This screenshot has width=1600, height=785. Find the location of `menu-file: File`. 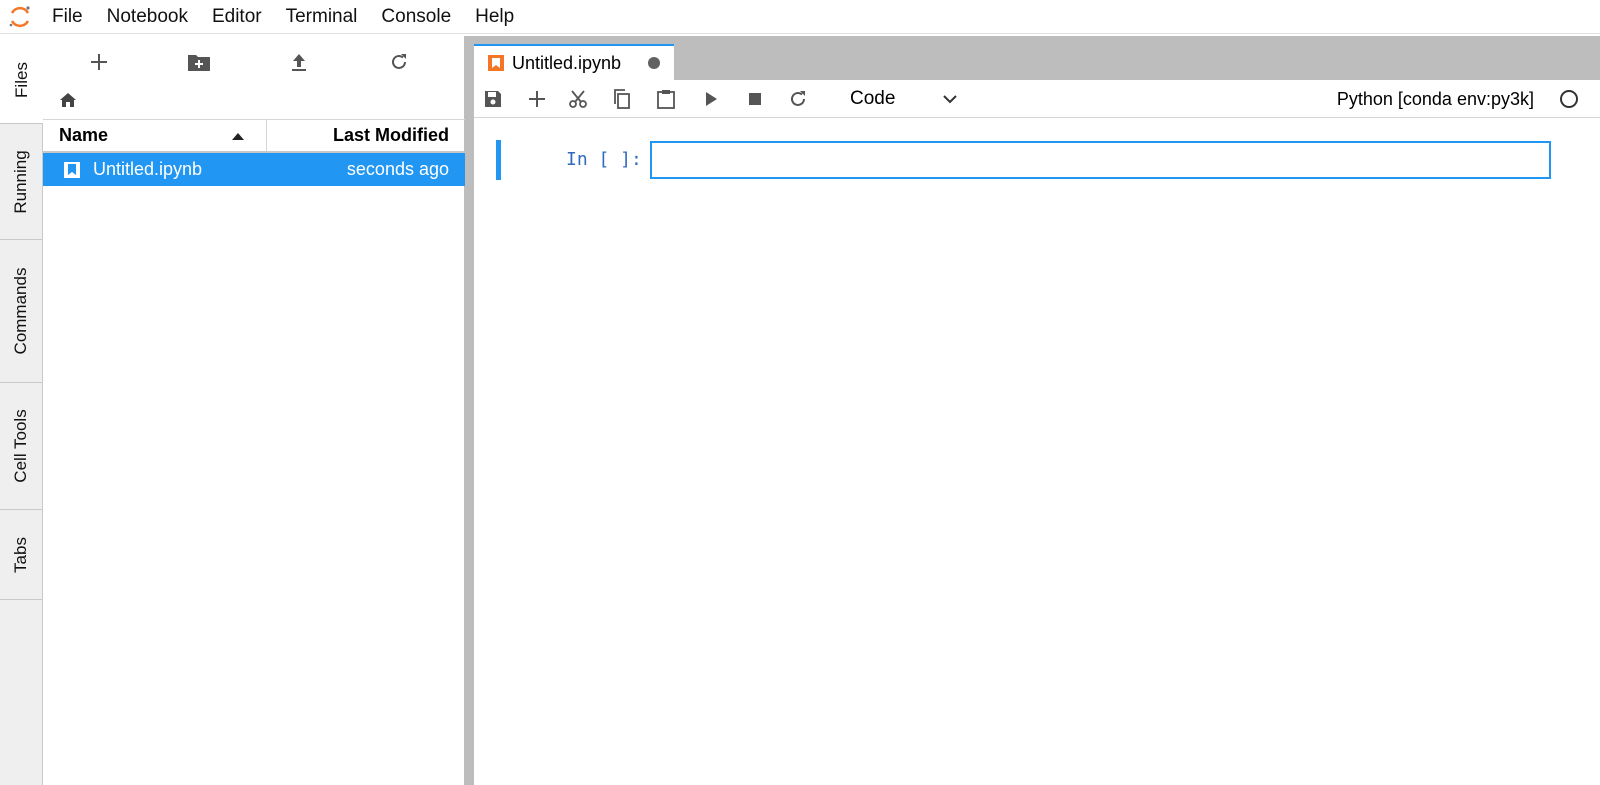

menu-file: File is located at coordinates (67, 17).